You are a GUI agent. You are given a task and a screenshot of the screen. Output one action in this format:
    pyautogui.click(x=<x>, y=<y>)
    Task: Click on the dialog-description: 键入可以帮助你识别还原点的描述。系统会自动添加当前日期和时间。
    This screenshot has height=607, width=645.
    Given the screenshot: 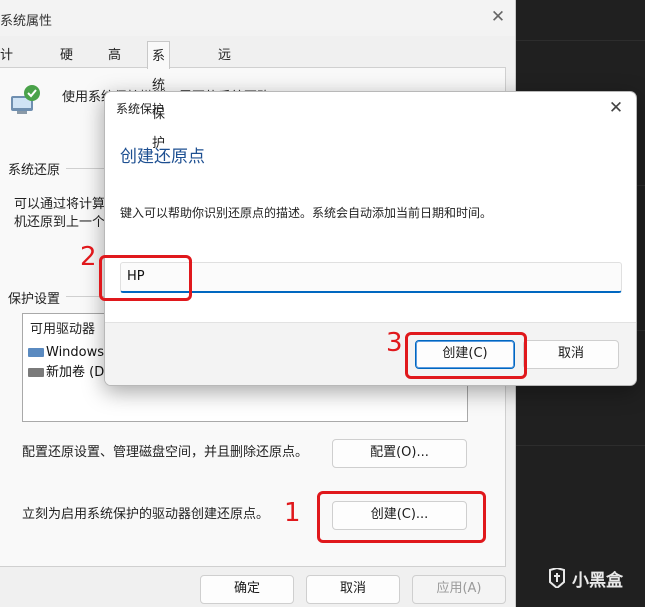 What is the action you would take?
    pyautogui.click(x=306, y=213)
    